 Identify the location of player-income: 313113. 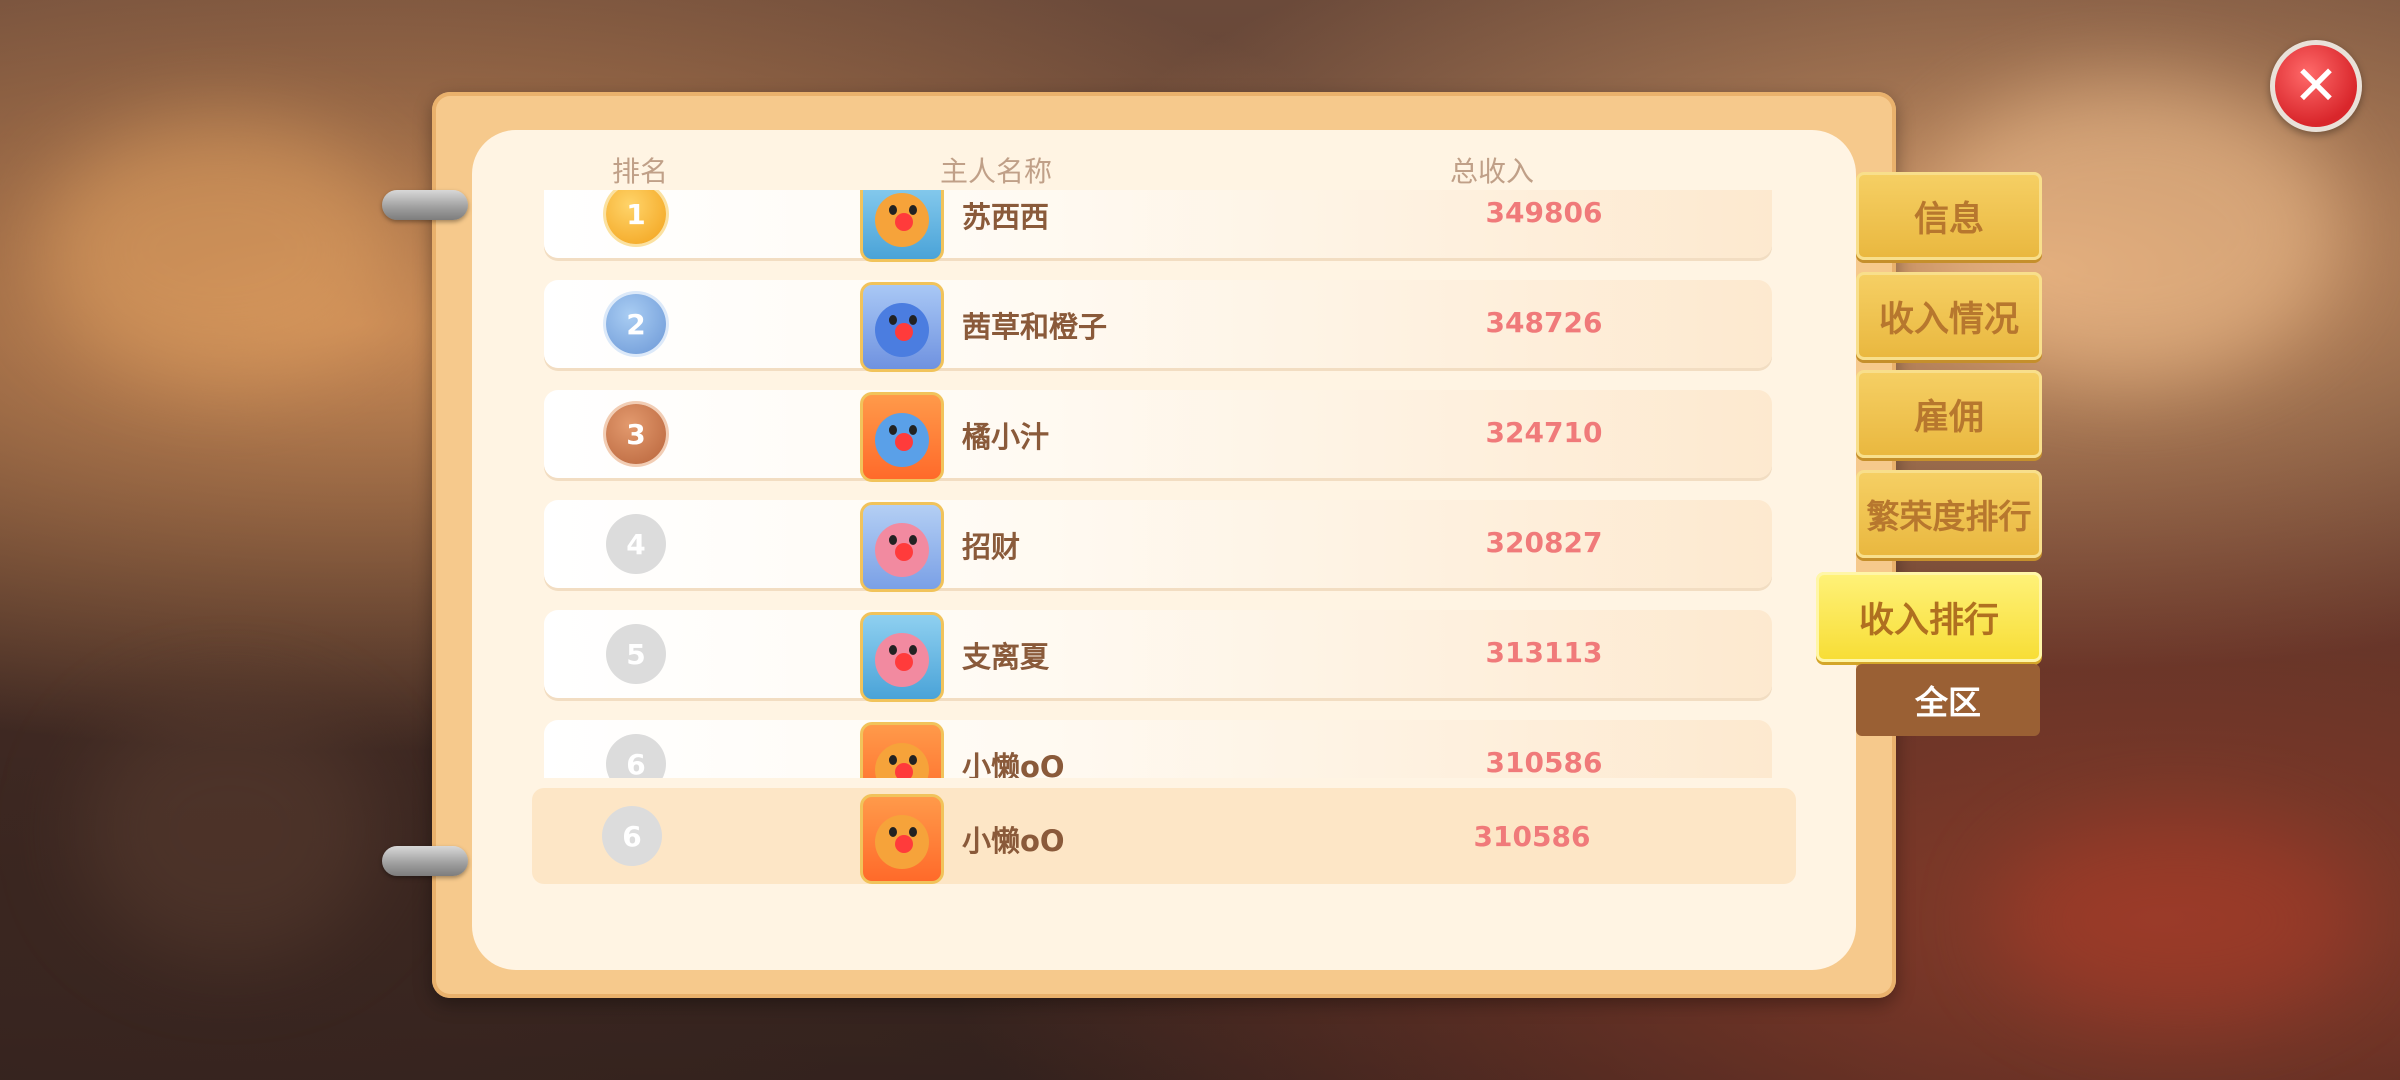
(1544, 652).